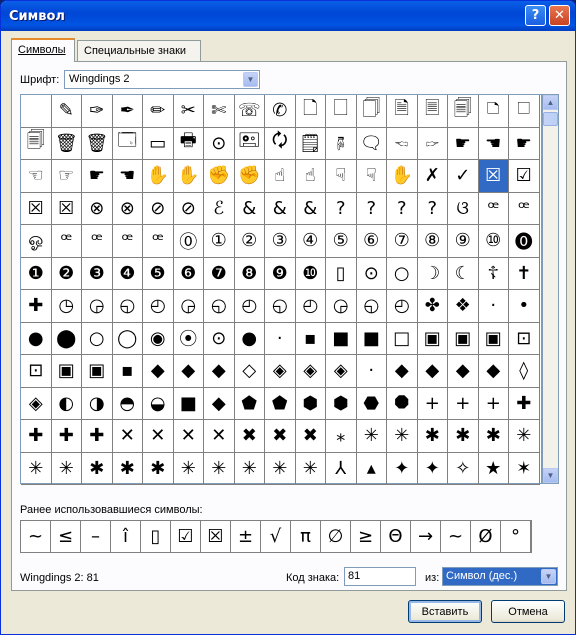 The height and width of the screenshot is (635, 576). I want to click on symbol-cell: ◒, so click(158, 403).